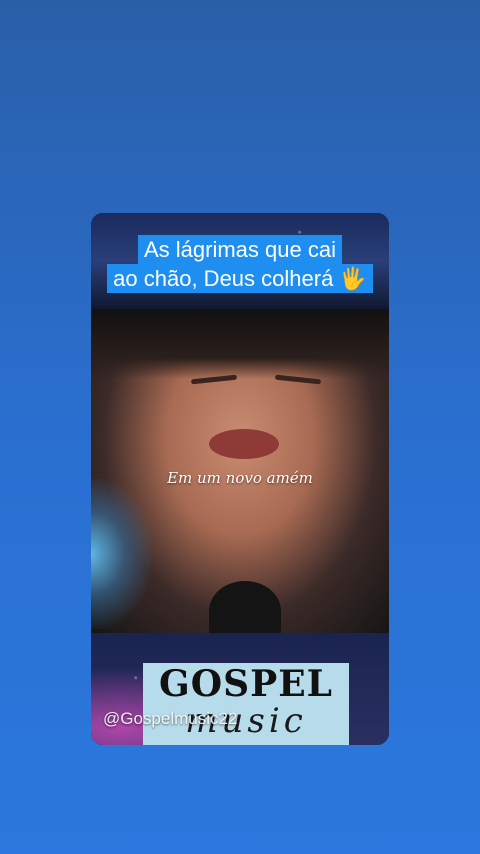 The height and width of the screenshot is (854, 480). I want to click on caption-line-1: As lágrimas que cai, so click(240, 249).